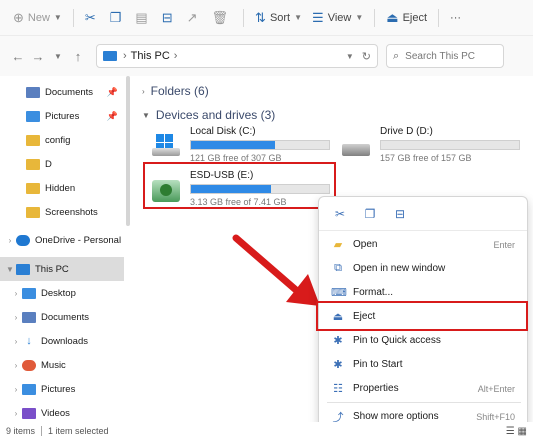  Describe the element at coordinates (423, 388) in the screenshot. I see `menu-item-properties: ☷ Properties Alt+Enter` at that location.